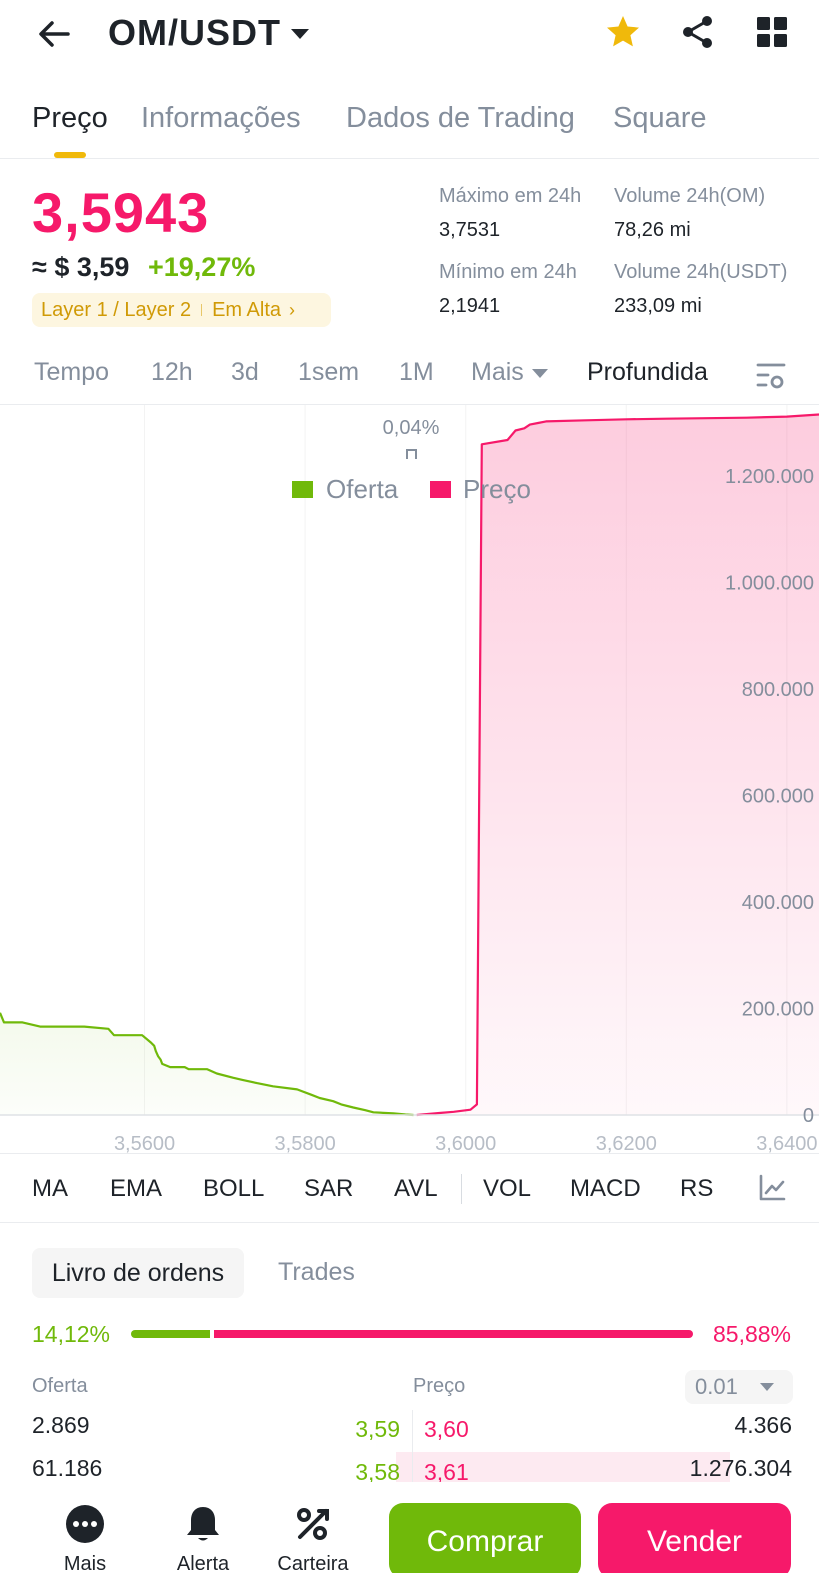  Describe the element at coordinates (313, 1563) in the screenshot. I see `nav-wallet-label: Carteira` at that location.